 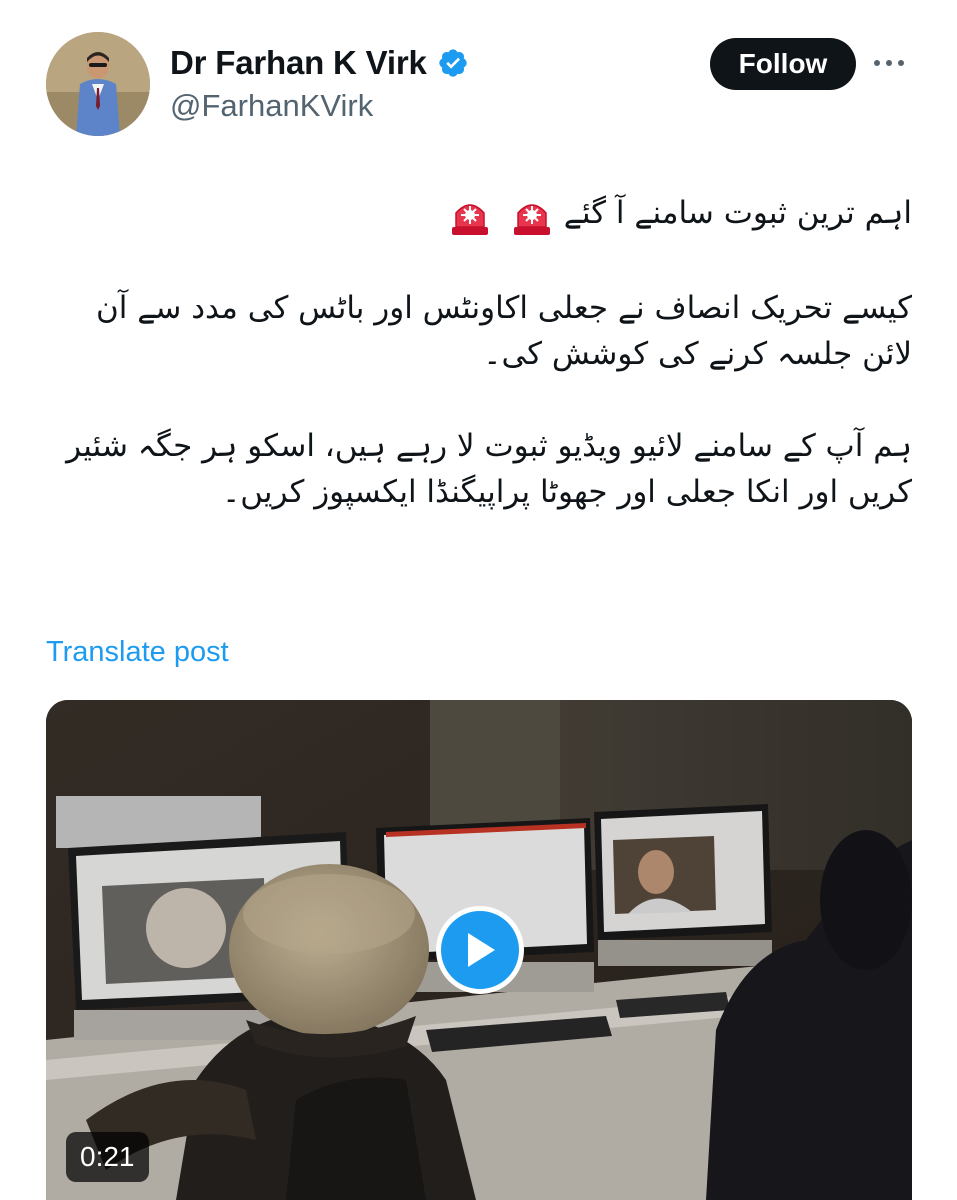 I want to click on post-header: Dr Farhan K Virk @FarhanKVirk Follow, so click(x=478, y=75).